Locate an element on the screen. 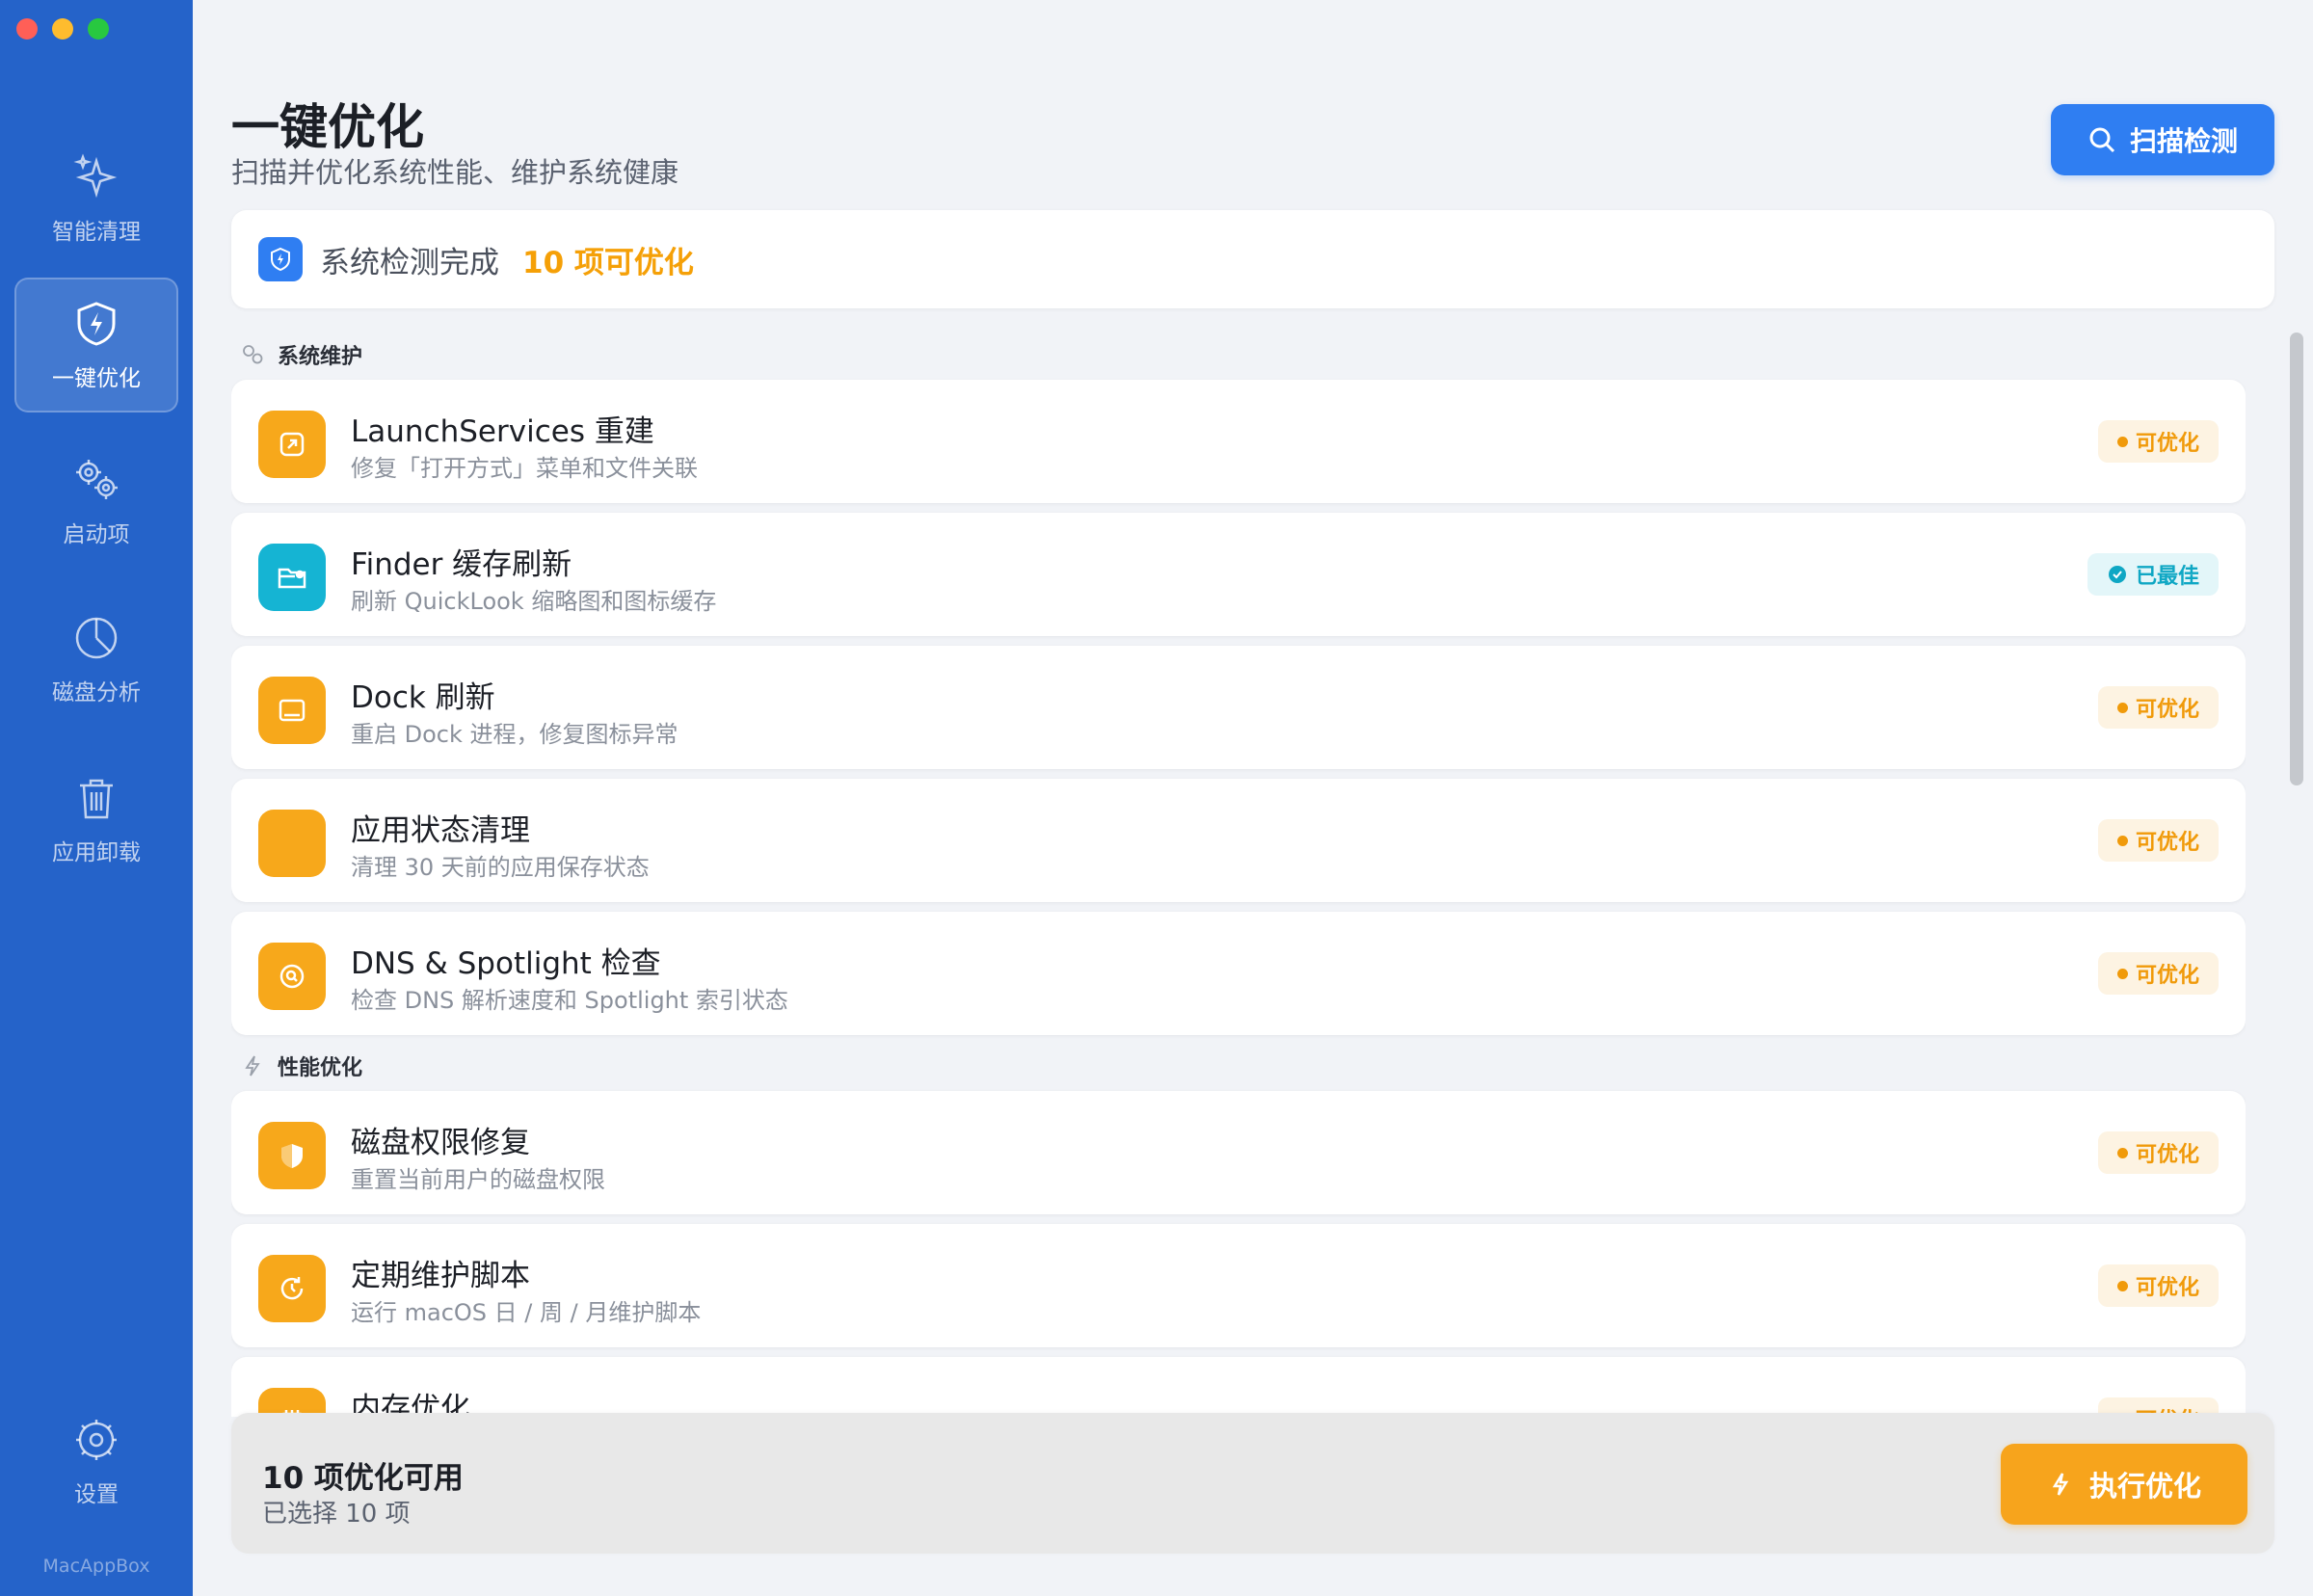 Image resolution: width=2313 pixels, height=1596 pixels. sidebar-item-settings: 设置 is located at coordinates (96, 1461).